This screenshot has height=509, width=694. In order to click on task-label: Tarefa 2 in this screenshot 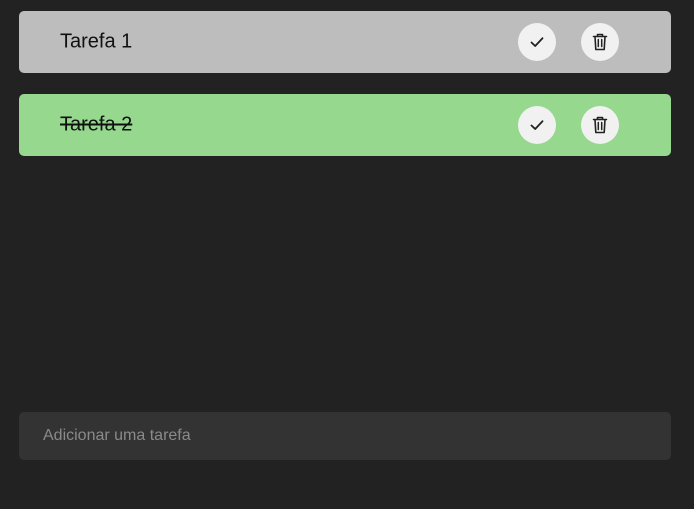, I will do `click(96, 124)`.